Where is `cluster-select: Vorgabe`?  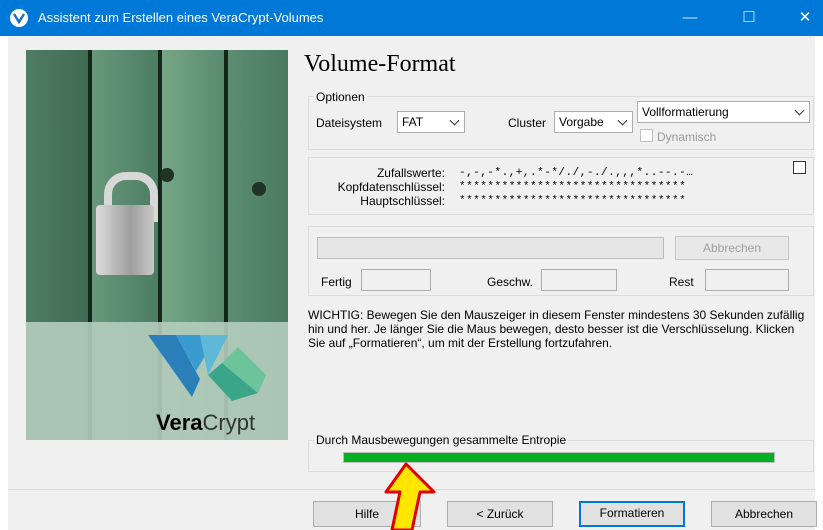
cluster-select: Vorgabe is located at coordinates (593, 122).